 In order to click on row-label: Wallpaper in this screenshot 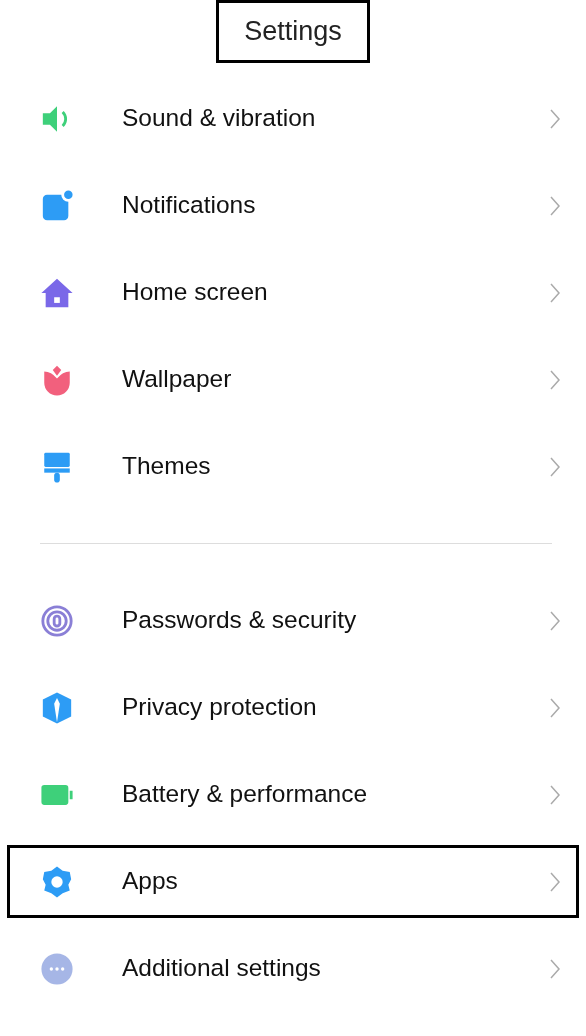, I will do `click(177, 379)`.